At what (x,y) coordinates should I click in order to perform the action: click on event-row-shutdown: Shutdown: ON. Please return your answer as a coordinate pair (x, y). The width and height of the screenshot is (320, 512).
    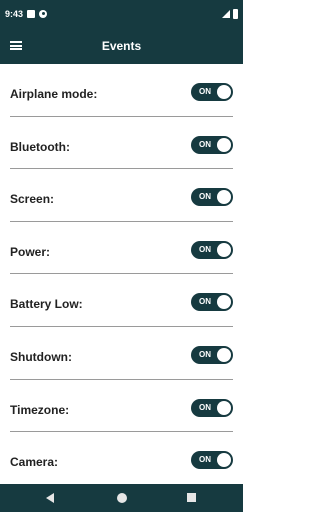
    Looking at the image, I should click on (121, 353).